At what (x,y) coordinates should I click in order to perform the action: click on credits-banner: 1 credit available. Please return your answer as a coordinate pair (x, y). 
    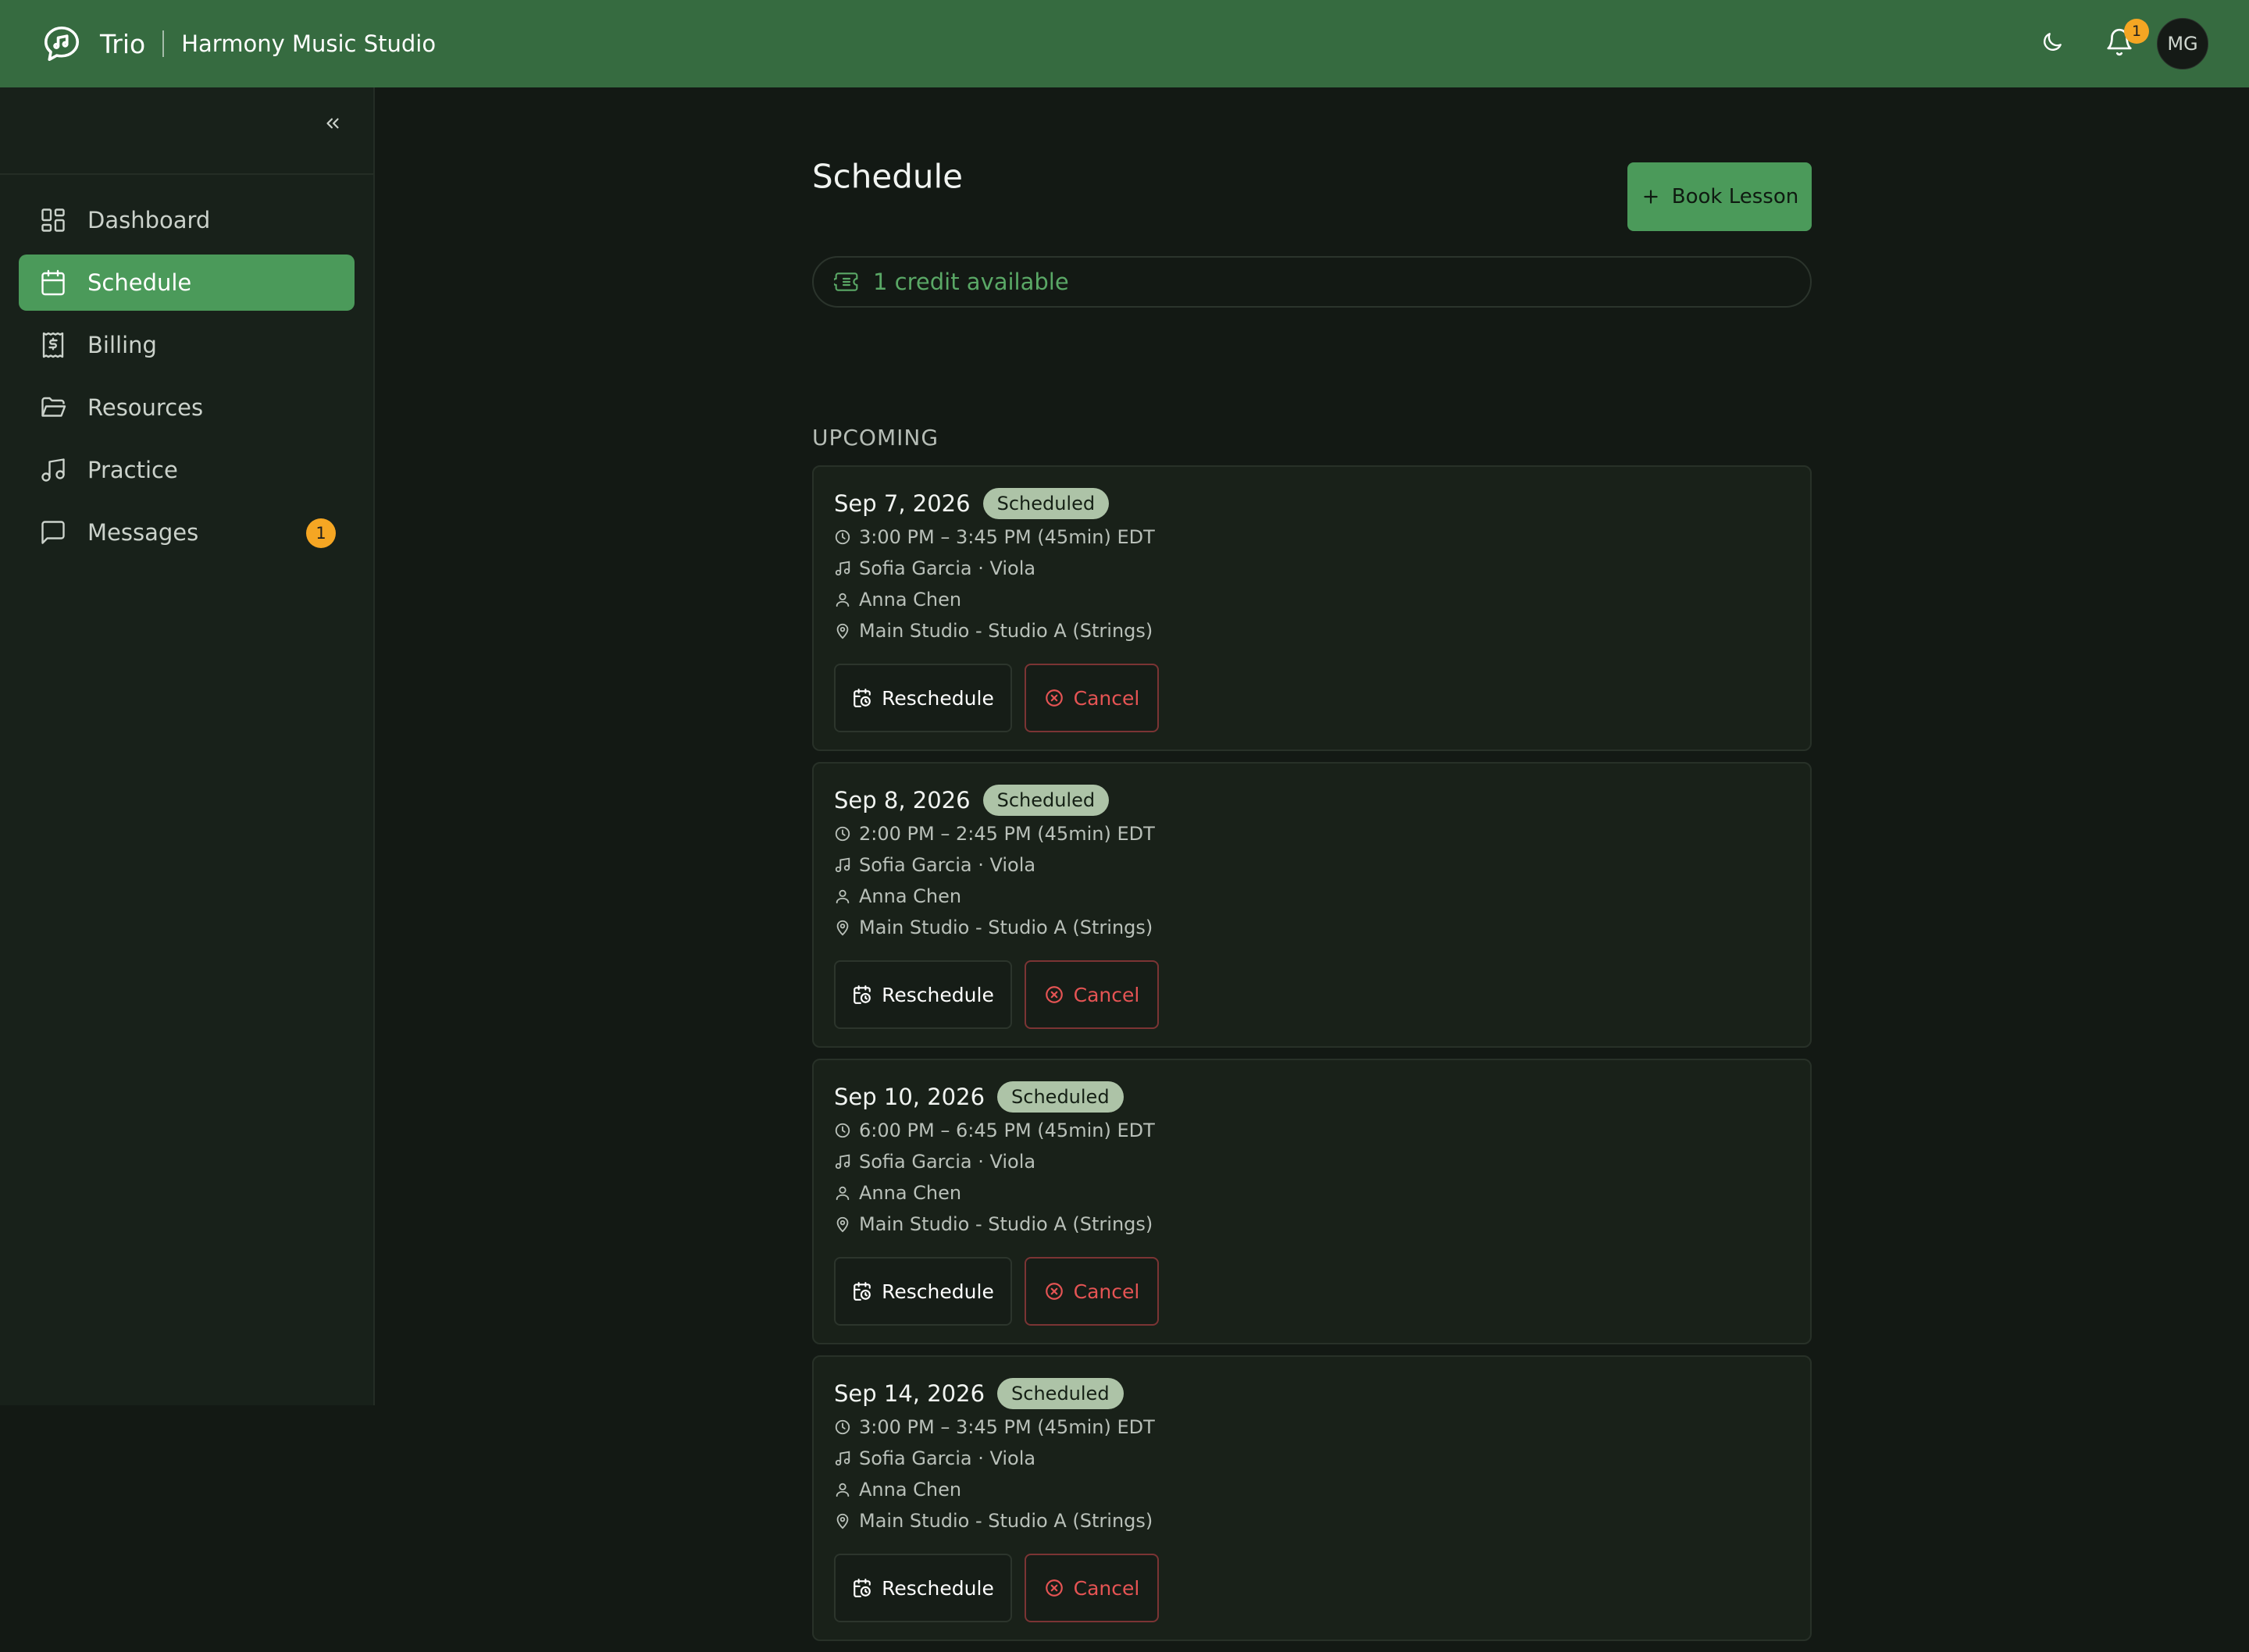
    Looking at the image, I should click on (1312, 282).